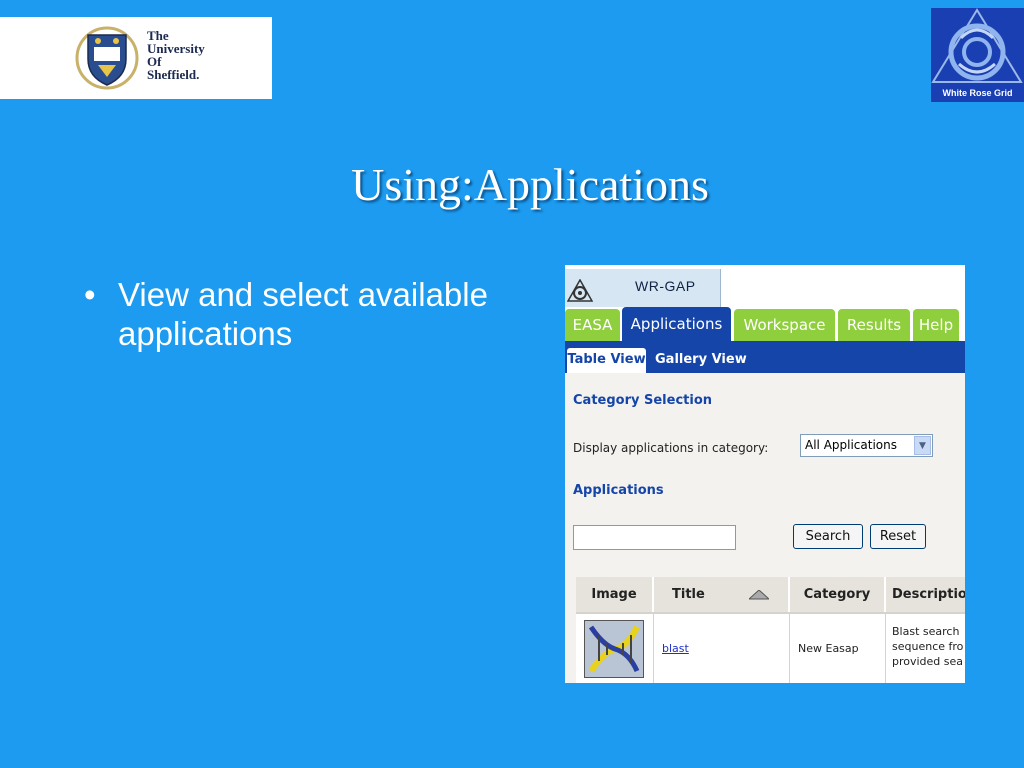 The image size is (1024, 768). Describe the element at coordinates (977, 55) in the screenshot. I see `white-rose-grid-logo: White Rose Grid` at that location.